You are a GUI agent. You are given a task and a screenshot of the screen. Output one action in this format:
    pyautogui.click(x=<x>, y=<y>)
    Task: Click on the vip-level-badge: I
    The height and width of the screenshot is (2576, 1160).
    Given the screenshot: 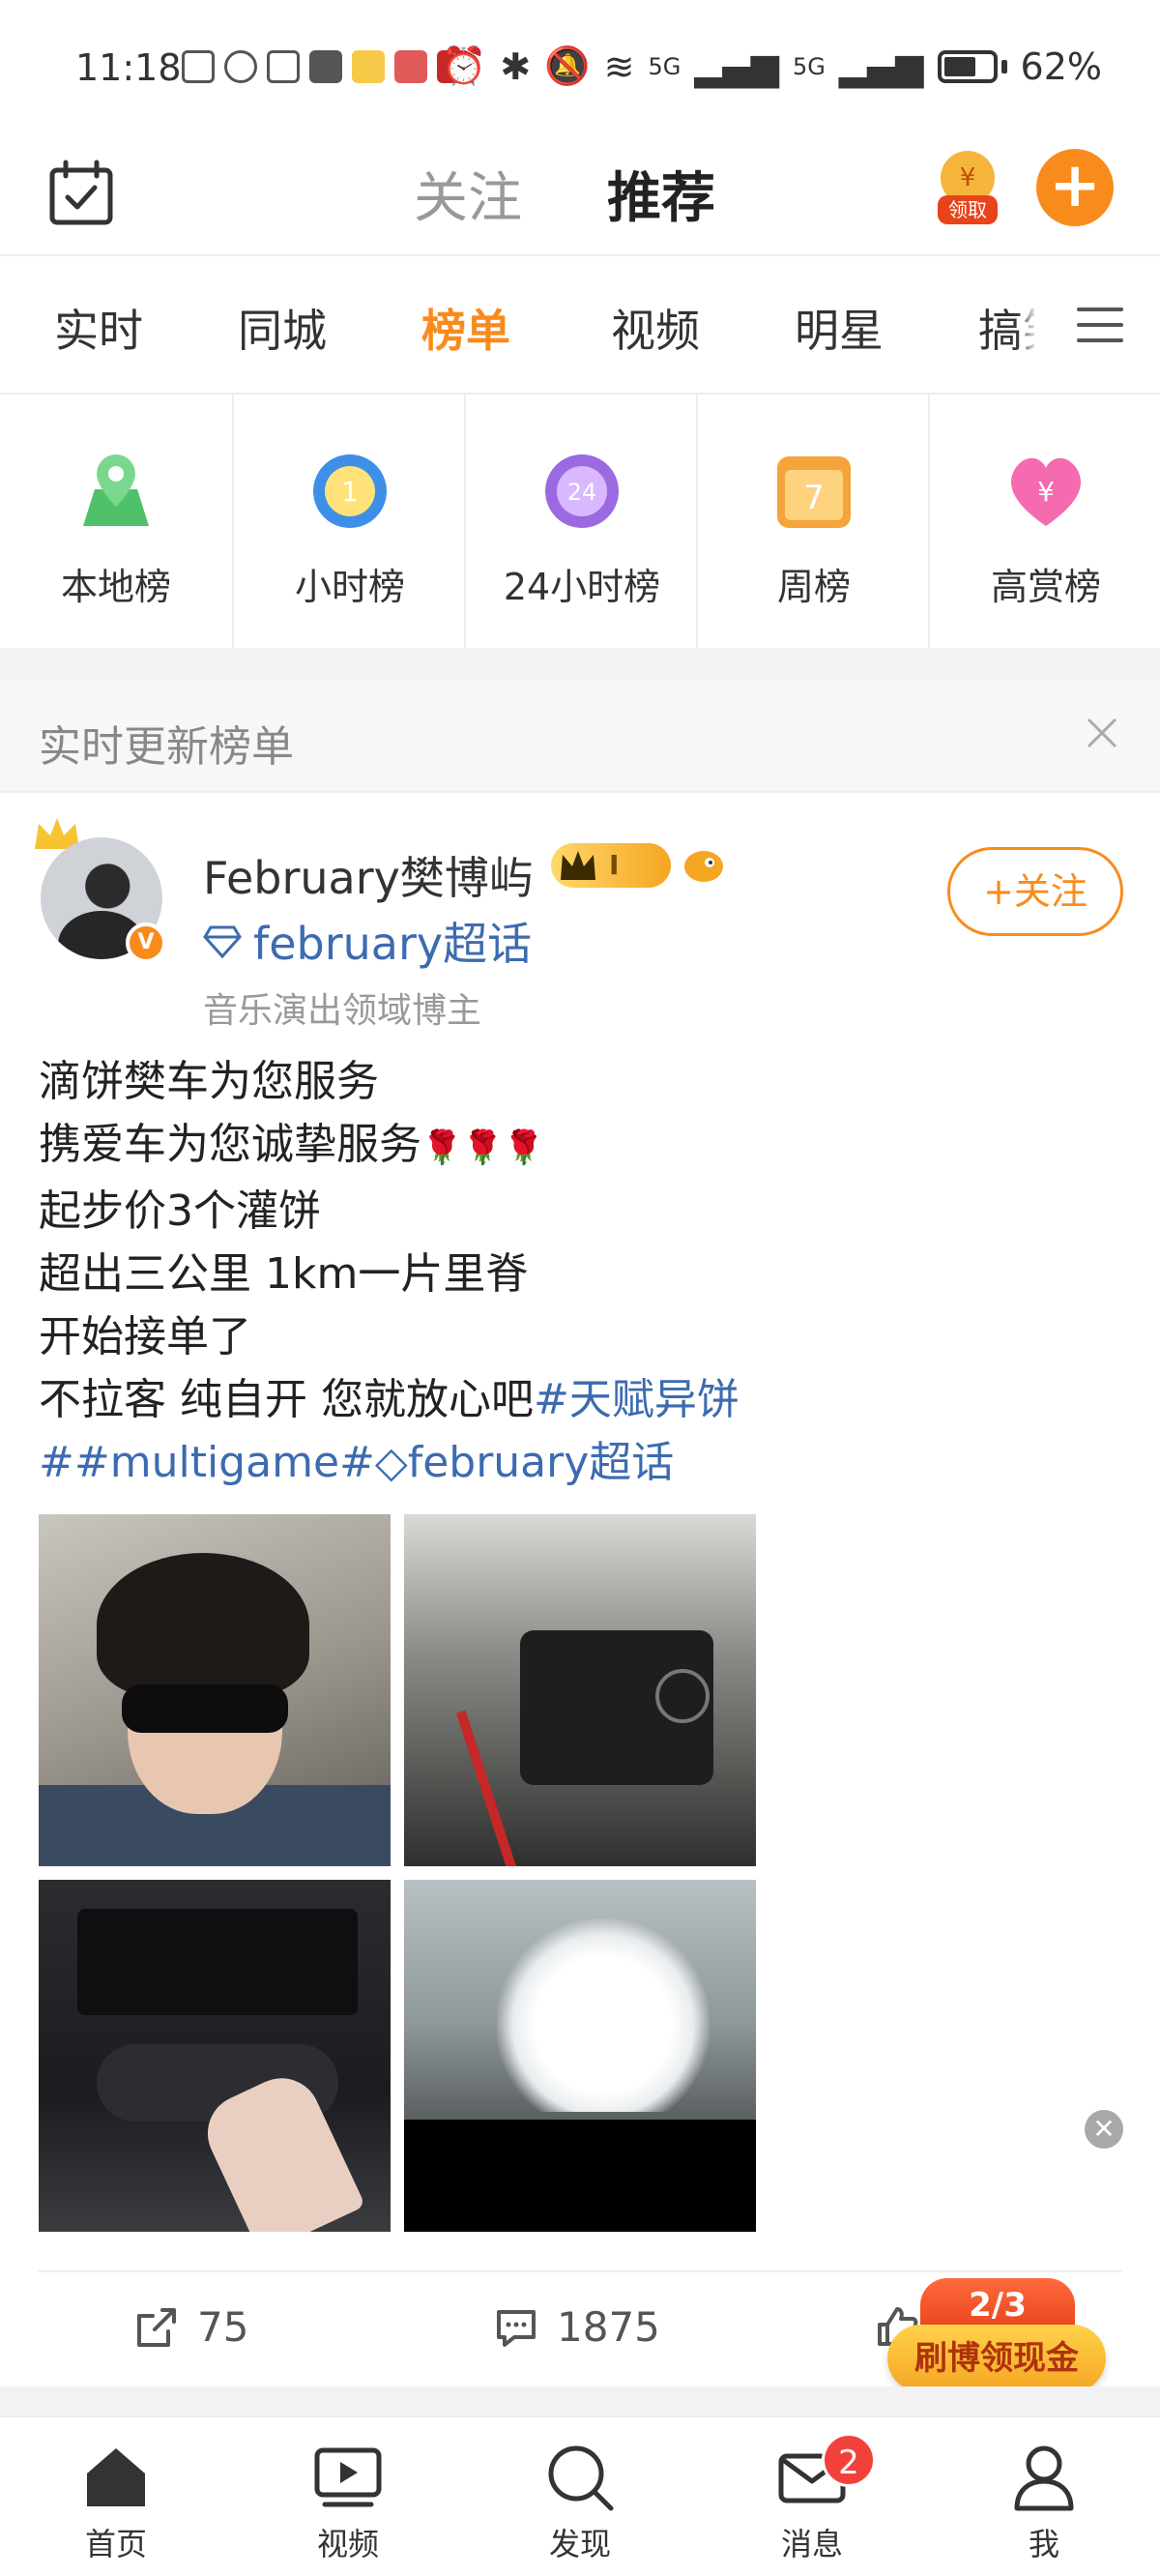 What is the action you would take?
    pyautogui.click(x=611, y=865)
    